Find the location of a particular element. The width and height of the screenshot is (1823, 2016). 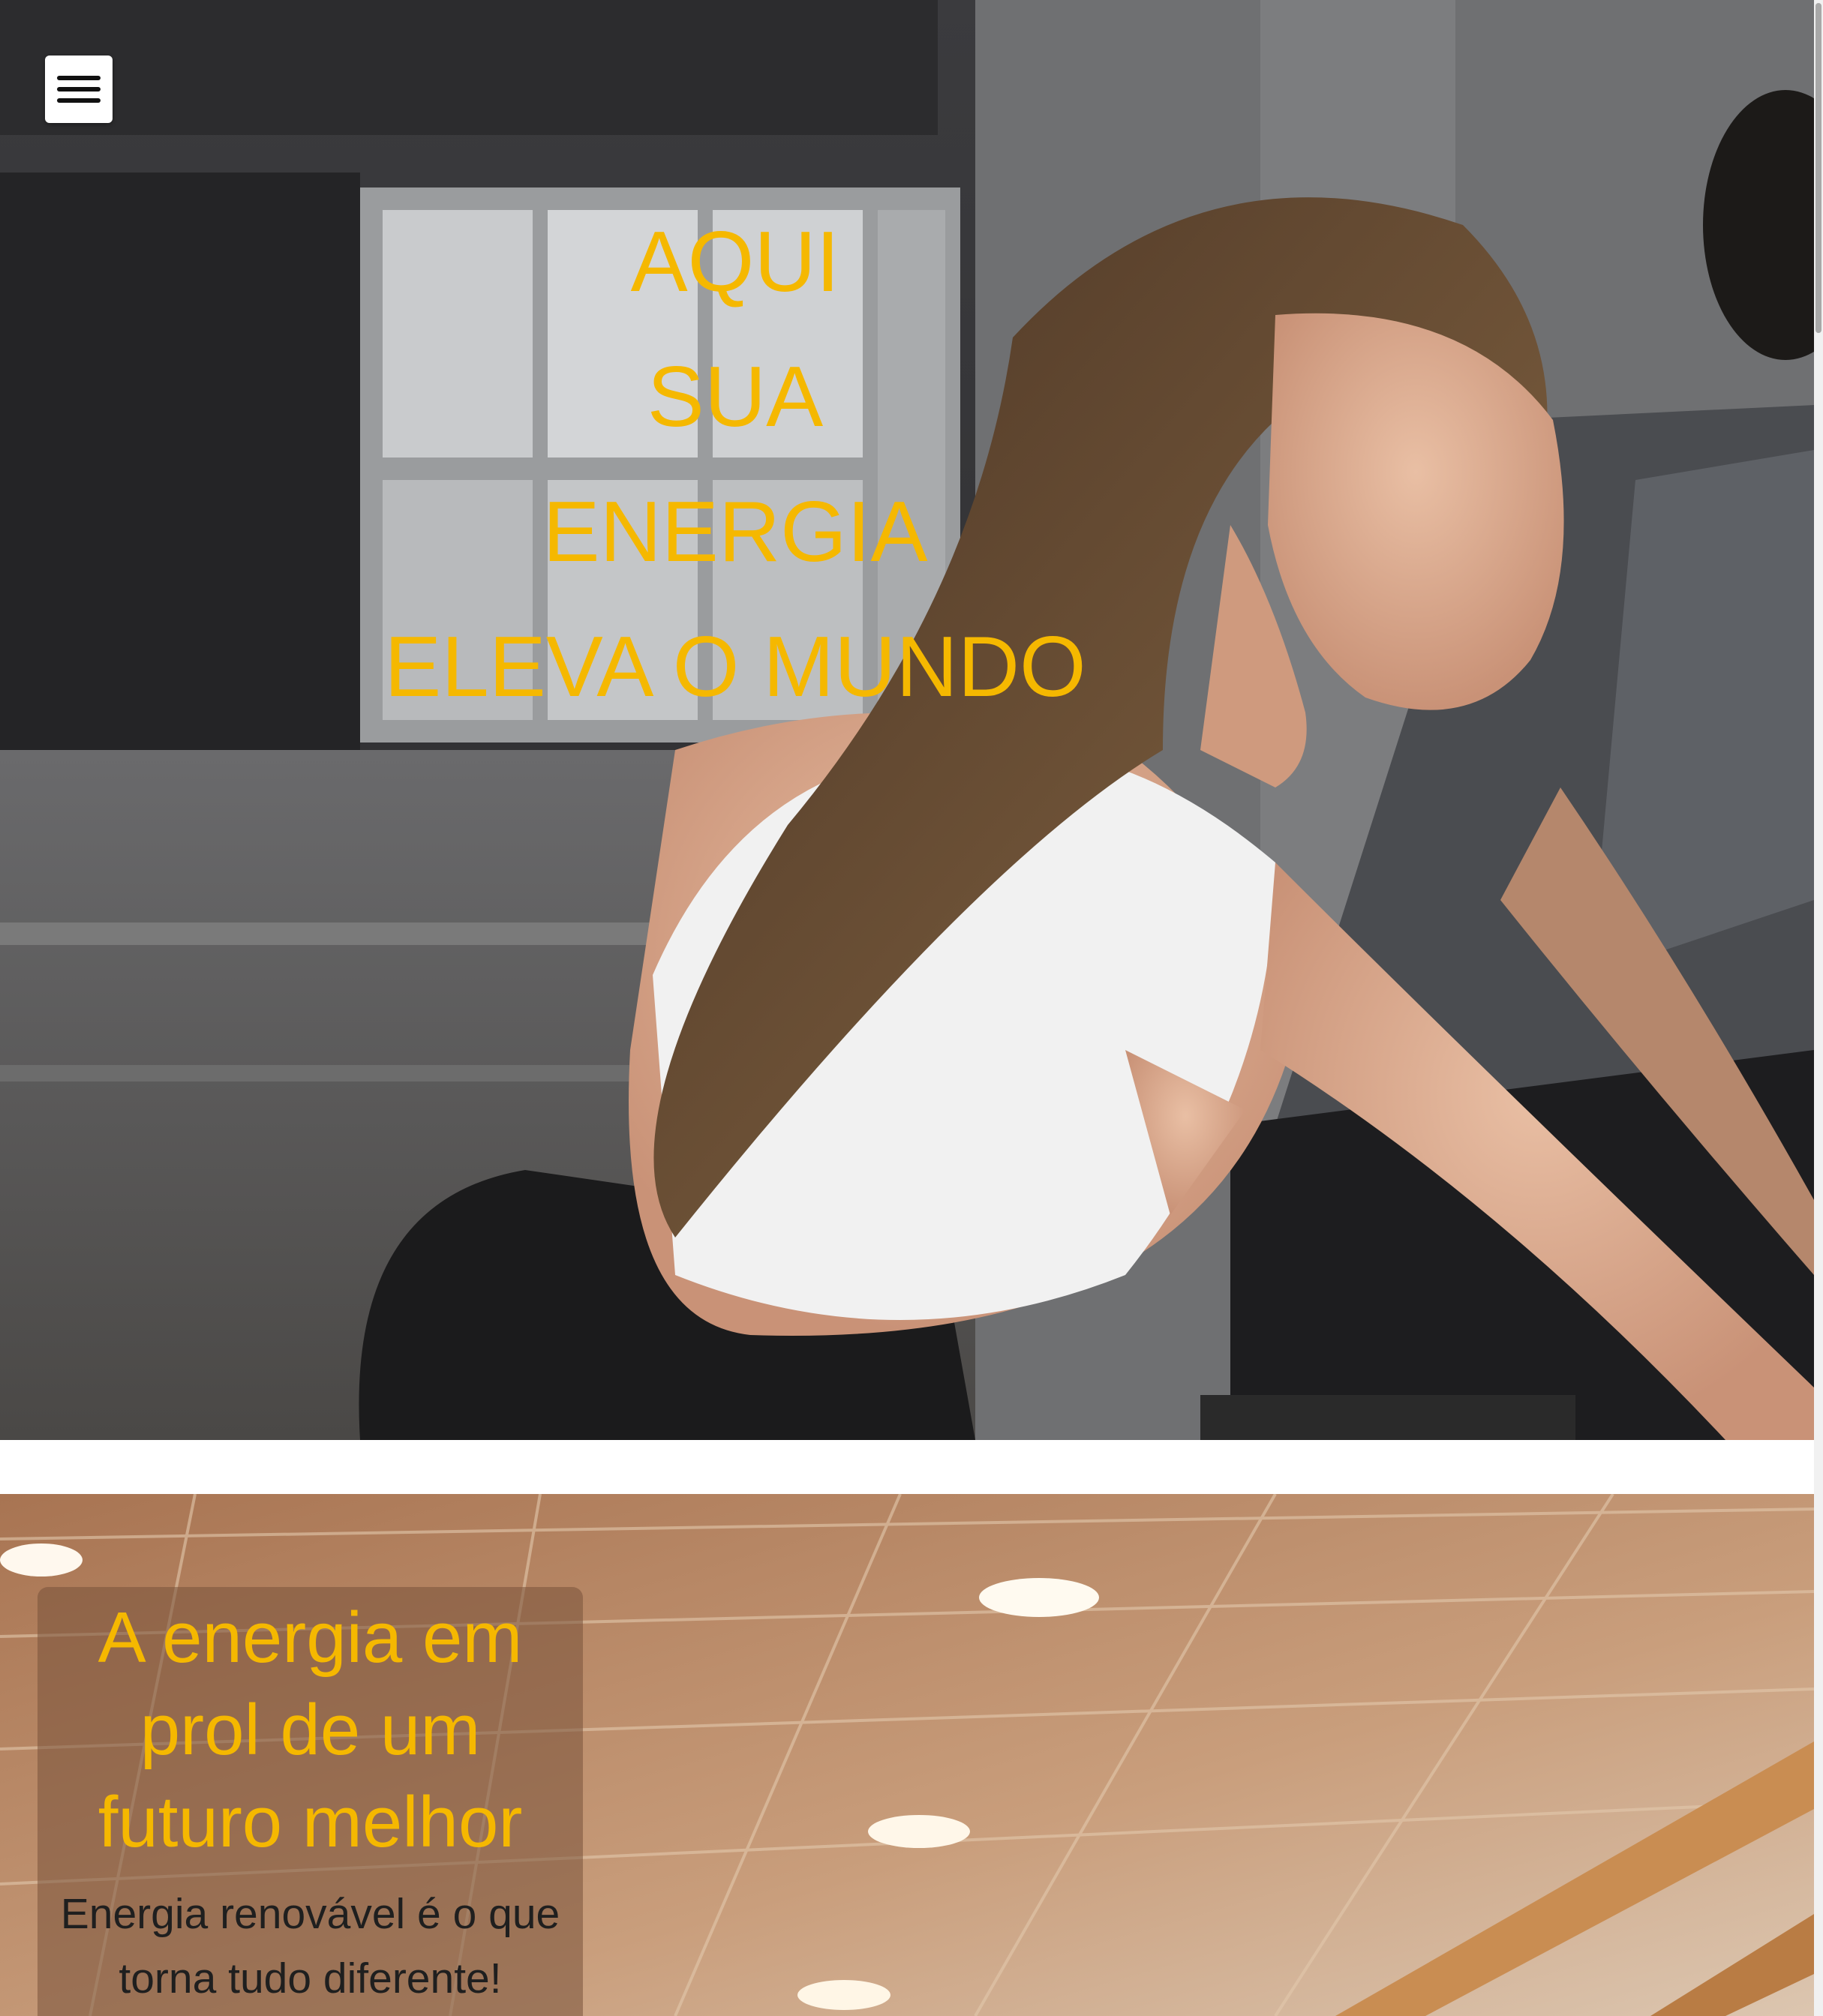

hero-heading-line-1: AQUI is located at coordinates (735, 262).